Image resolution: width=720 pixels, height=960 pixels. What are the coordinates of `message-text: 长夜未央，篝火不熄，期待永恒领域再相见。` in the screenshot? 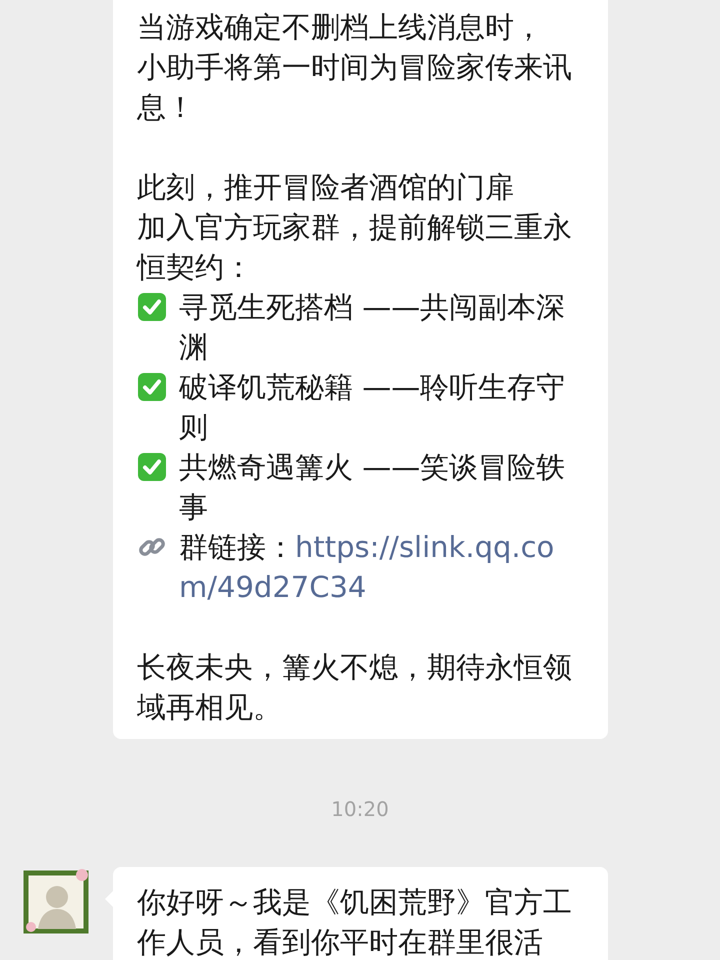 It's located at (355, 687).